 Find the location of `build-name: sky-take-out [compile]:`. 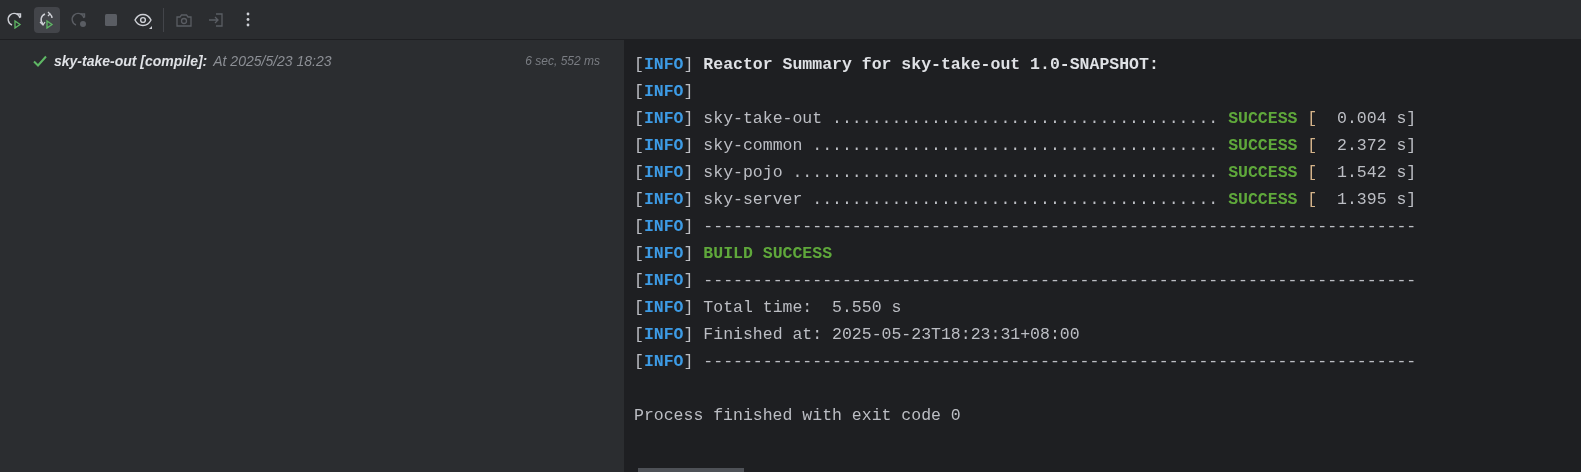

build-name: sky-take-out [compile]: is located at coordinates (131, 61).